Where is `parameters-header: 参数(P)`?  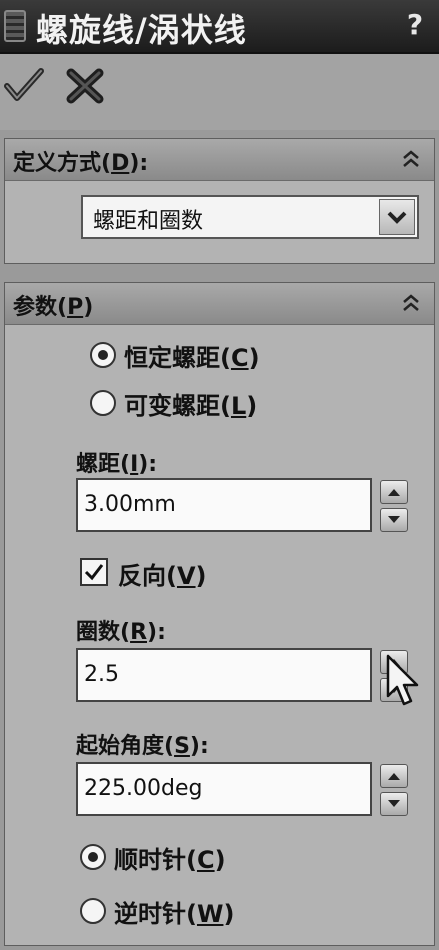
parameters-header: 参数(P) is located at coordinates (219, 304).